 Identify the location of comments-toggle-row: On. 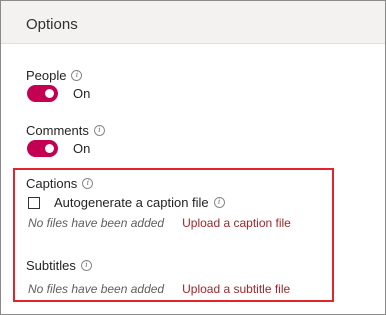
(58, 148).